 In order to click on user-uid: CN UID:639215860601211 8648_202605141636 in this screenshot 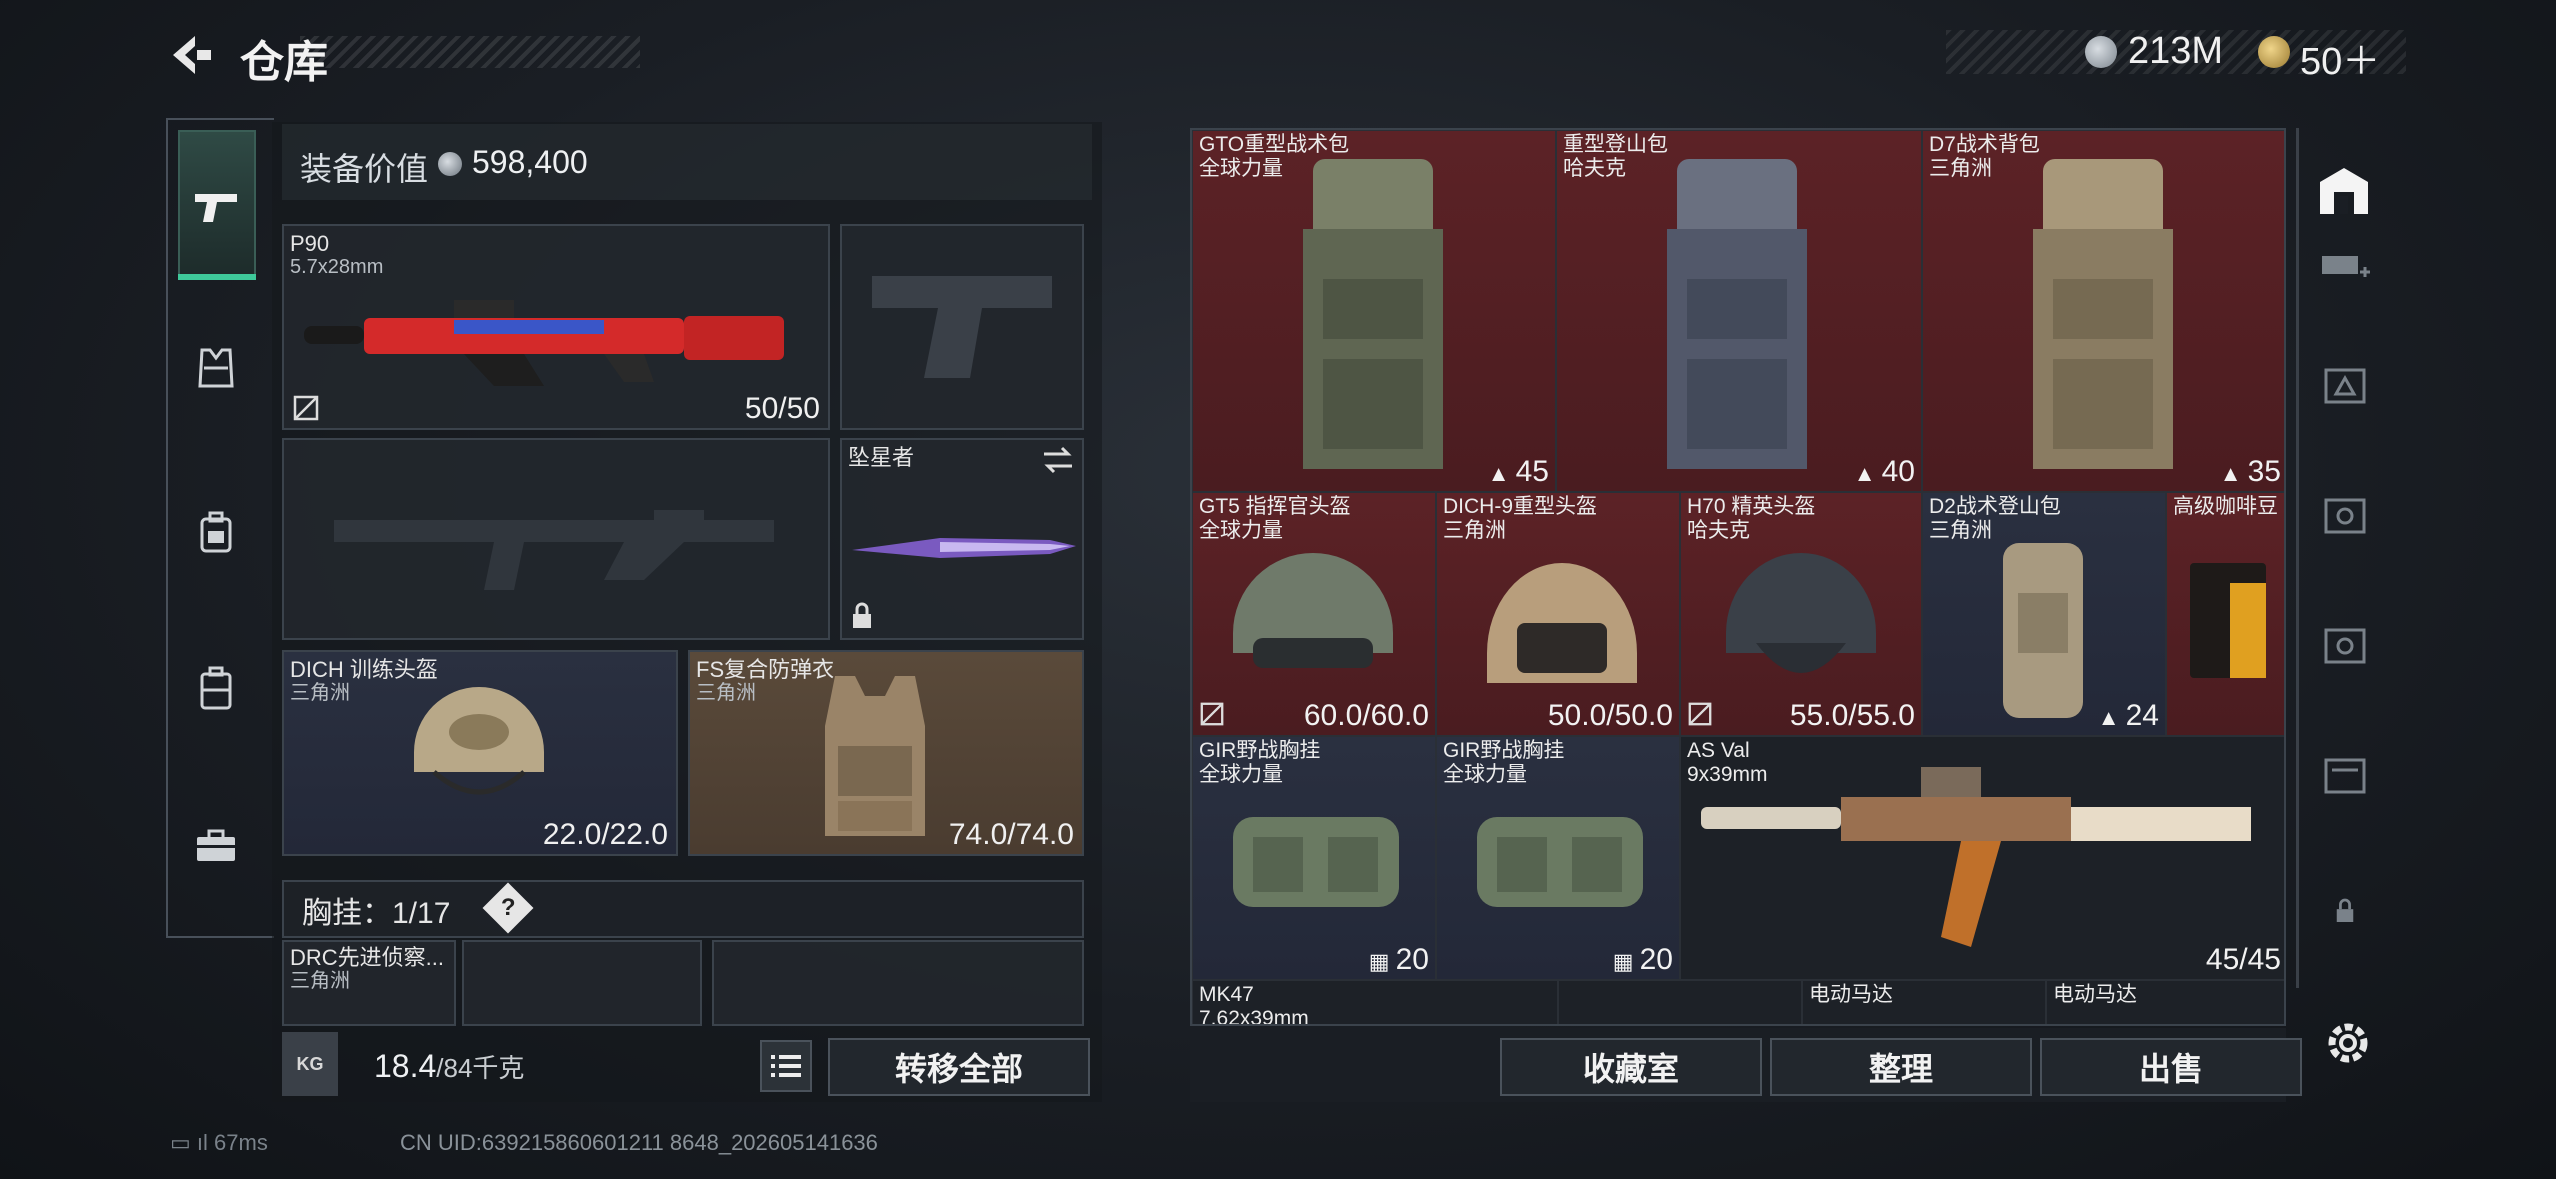, I will do `click(639, 1142)`.